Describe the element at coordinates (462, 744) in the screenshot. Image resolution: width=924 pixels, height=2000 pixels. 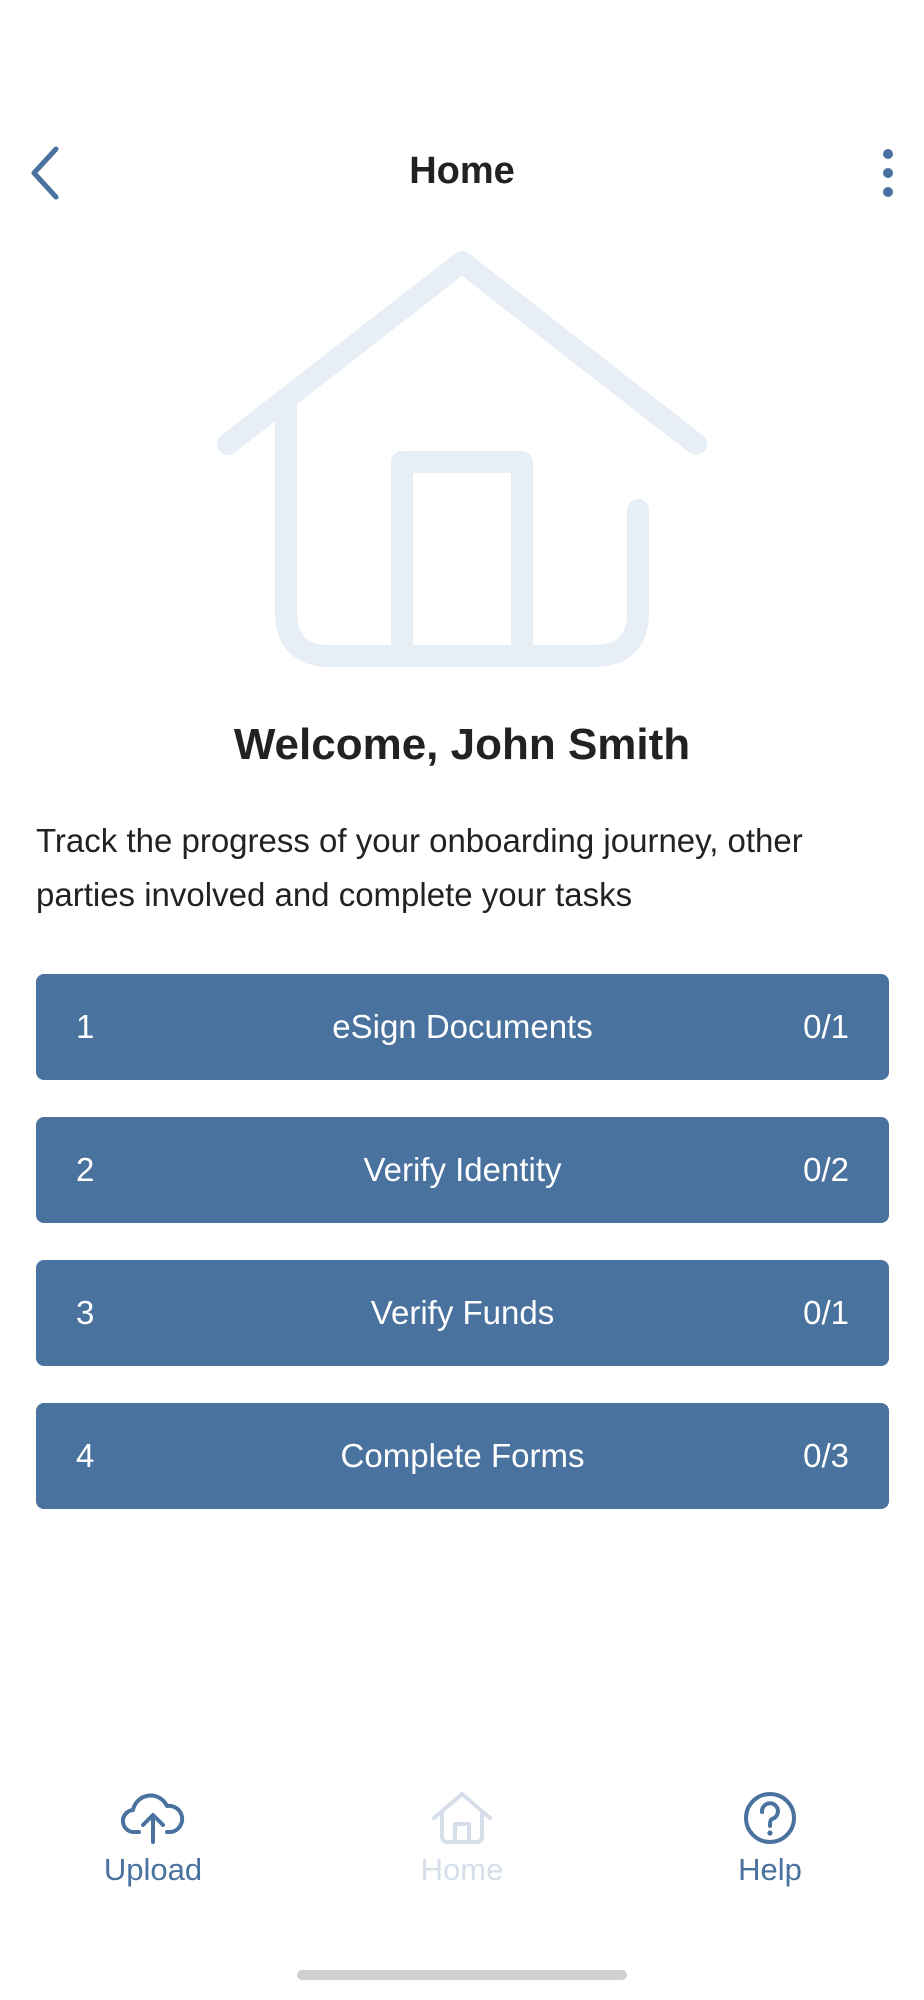
I see `welcome-heading: Welcome, John Smith` at that location.